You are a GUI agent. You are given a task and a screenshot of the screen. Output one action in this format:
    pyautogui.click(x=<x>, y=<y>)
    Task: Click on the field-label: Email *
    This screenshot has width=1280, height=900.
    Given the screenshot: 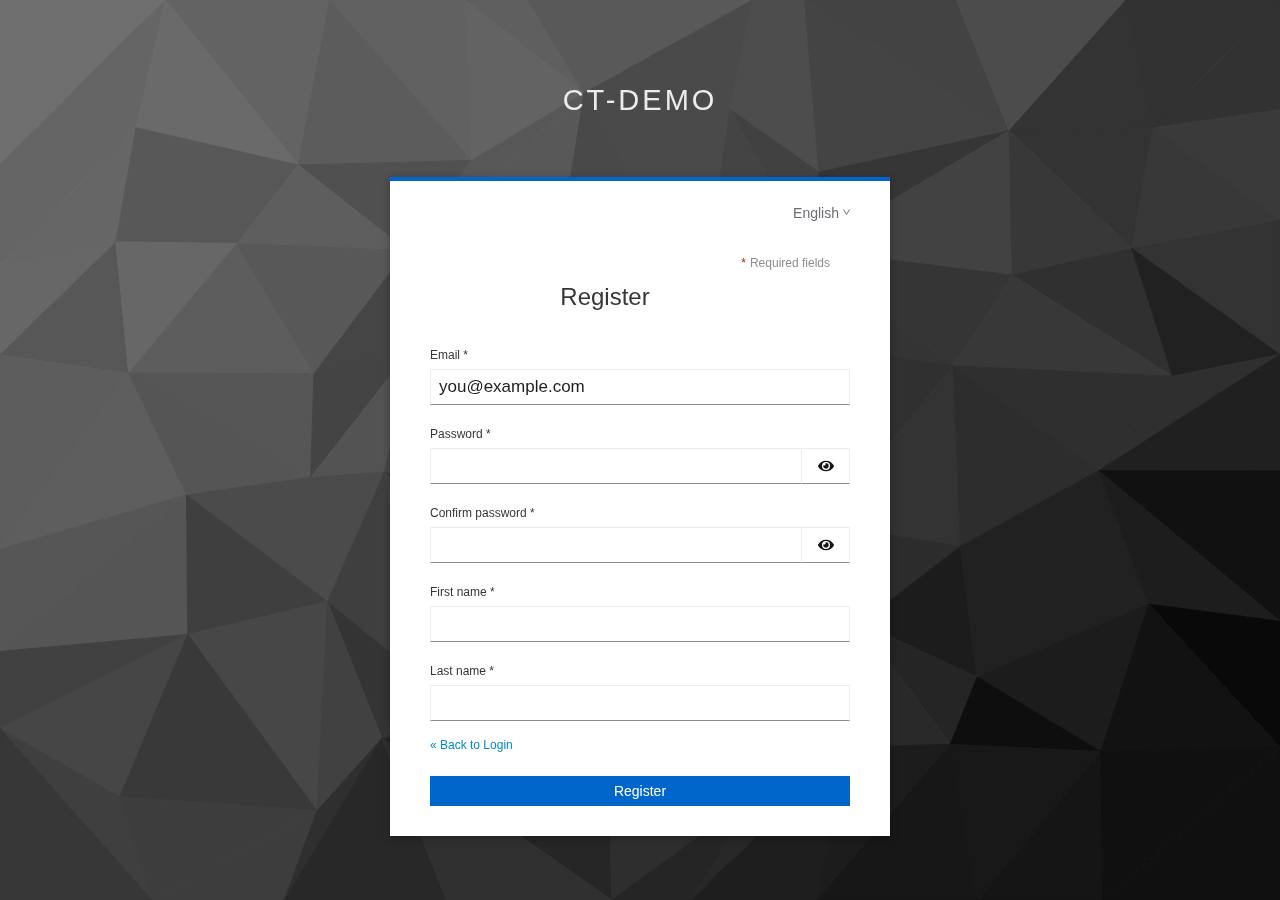 What is the action you would take?
    pyautogui.click(x=449, y=355)
    